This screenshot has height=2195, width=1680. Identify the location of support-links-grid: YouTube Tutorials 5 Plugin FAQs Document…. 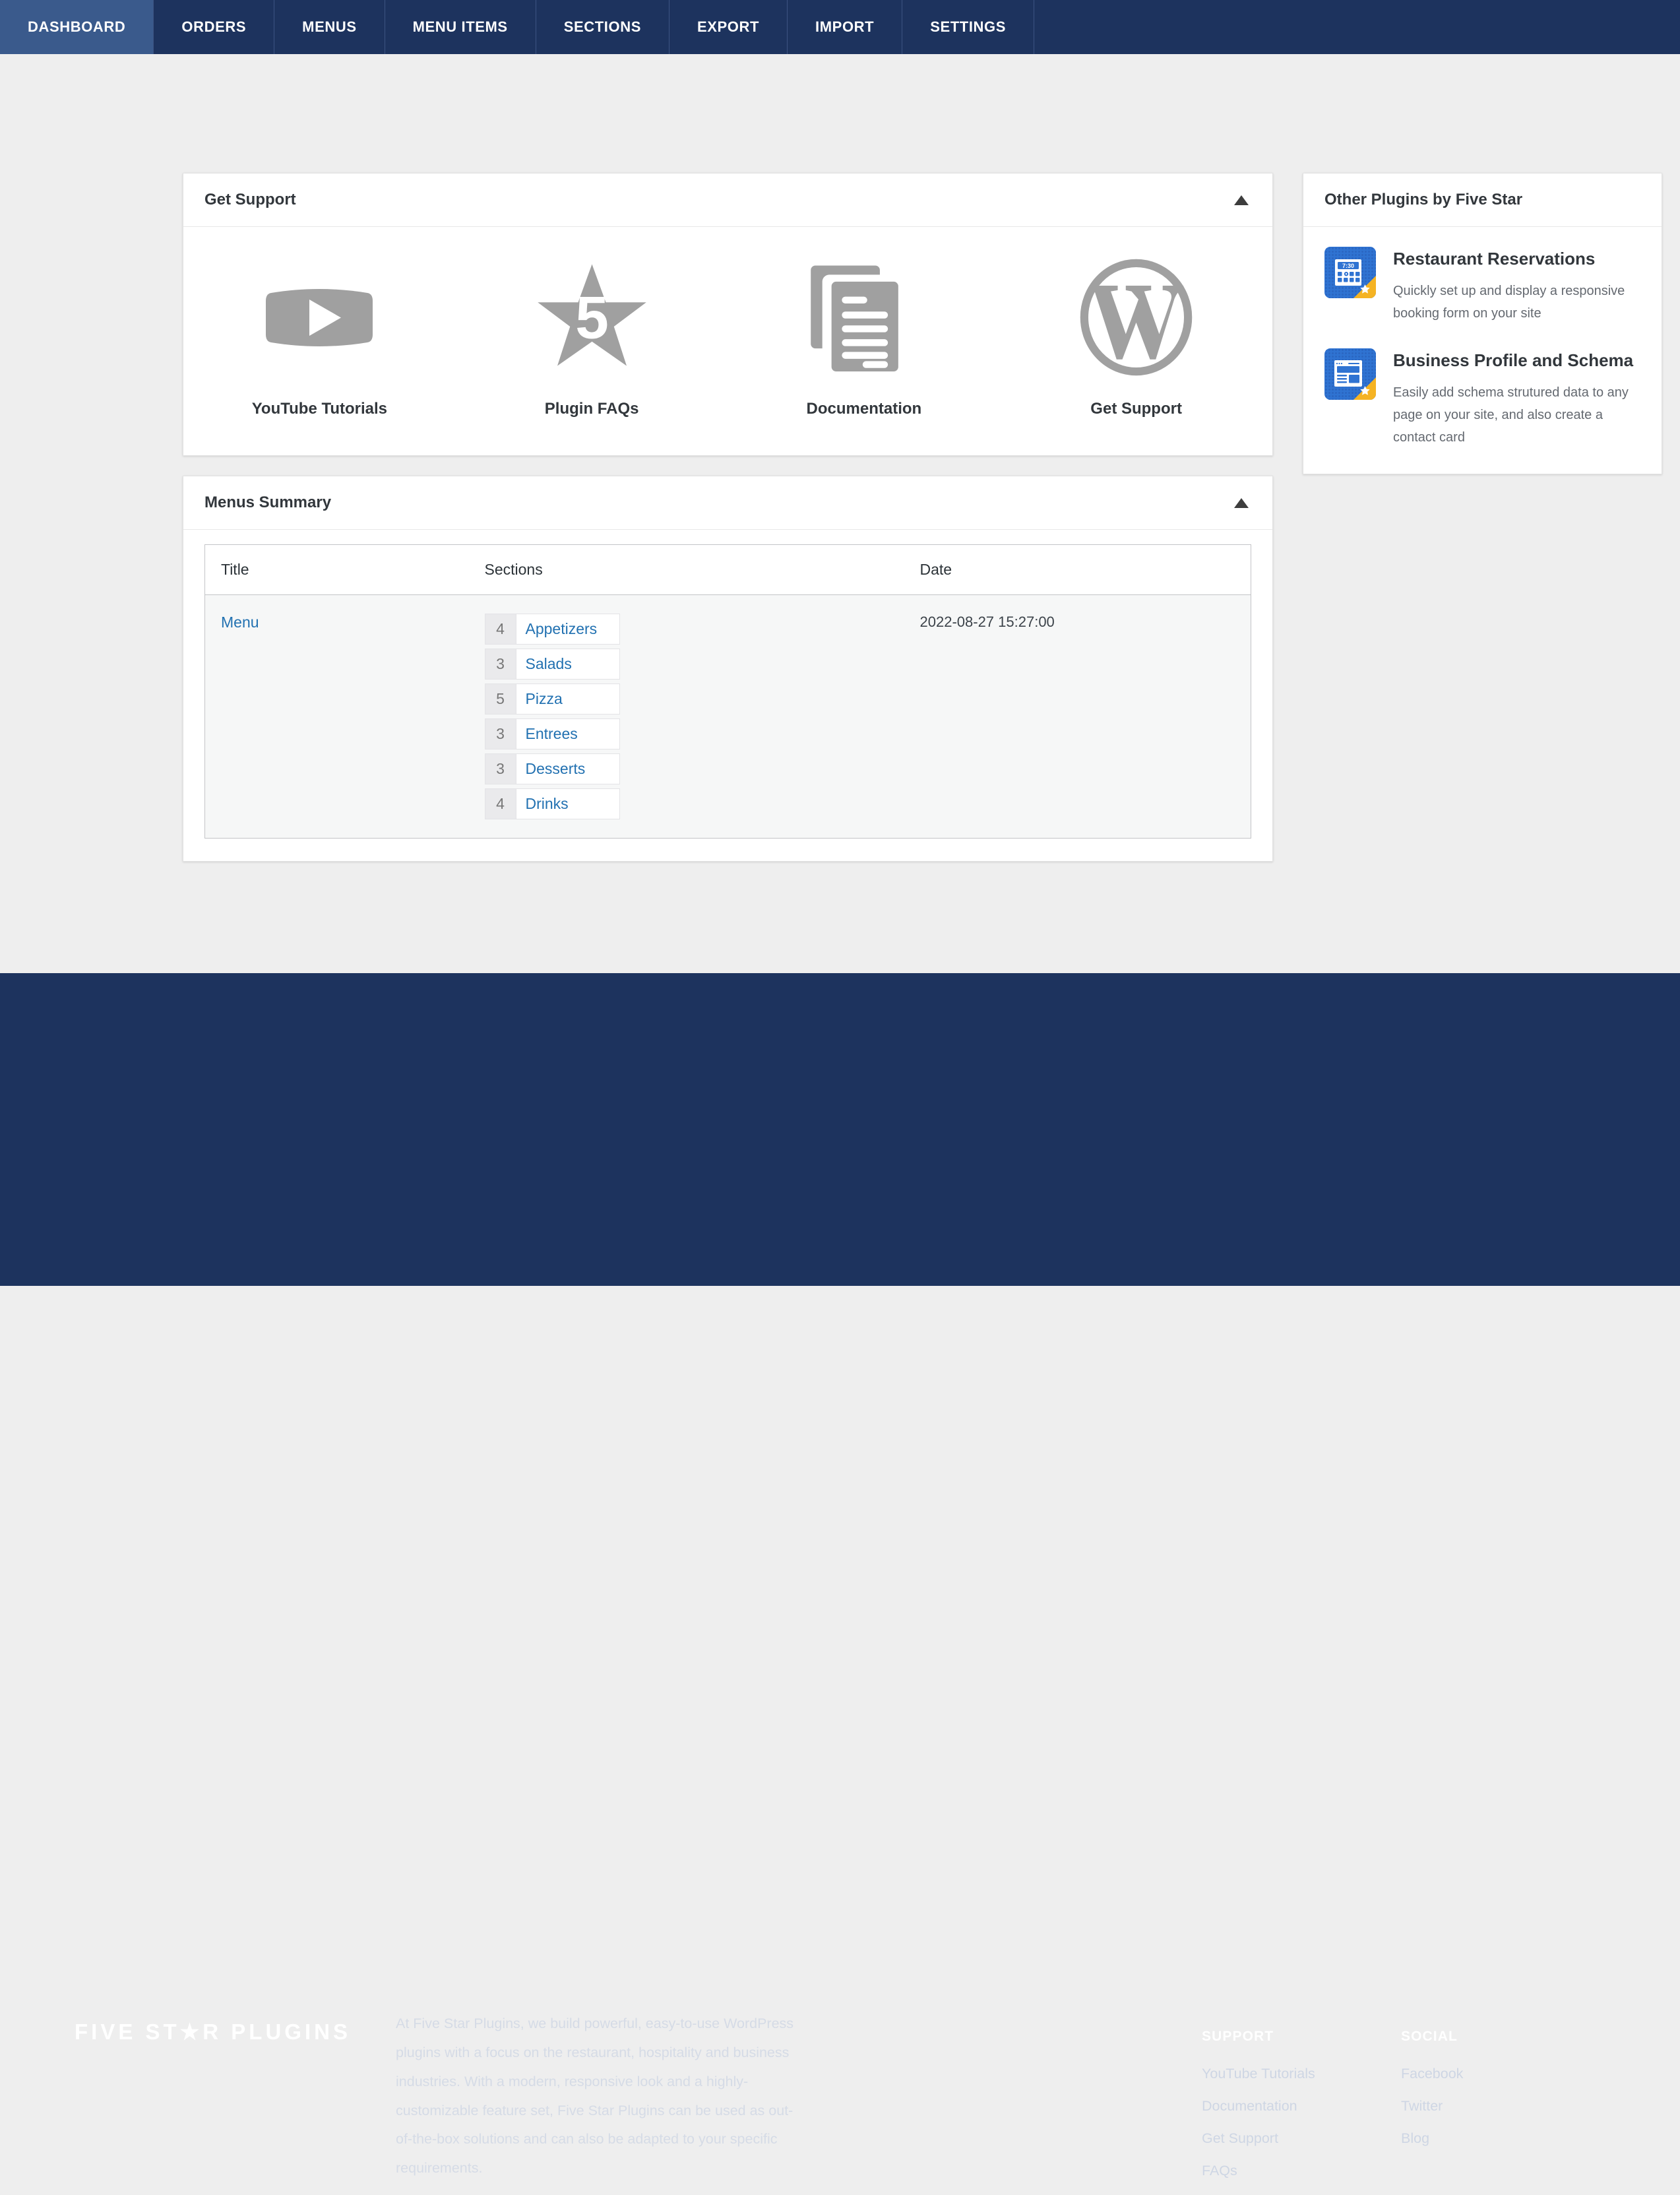
(727, 341).